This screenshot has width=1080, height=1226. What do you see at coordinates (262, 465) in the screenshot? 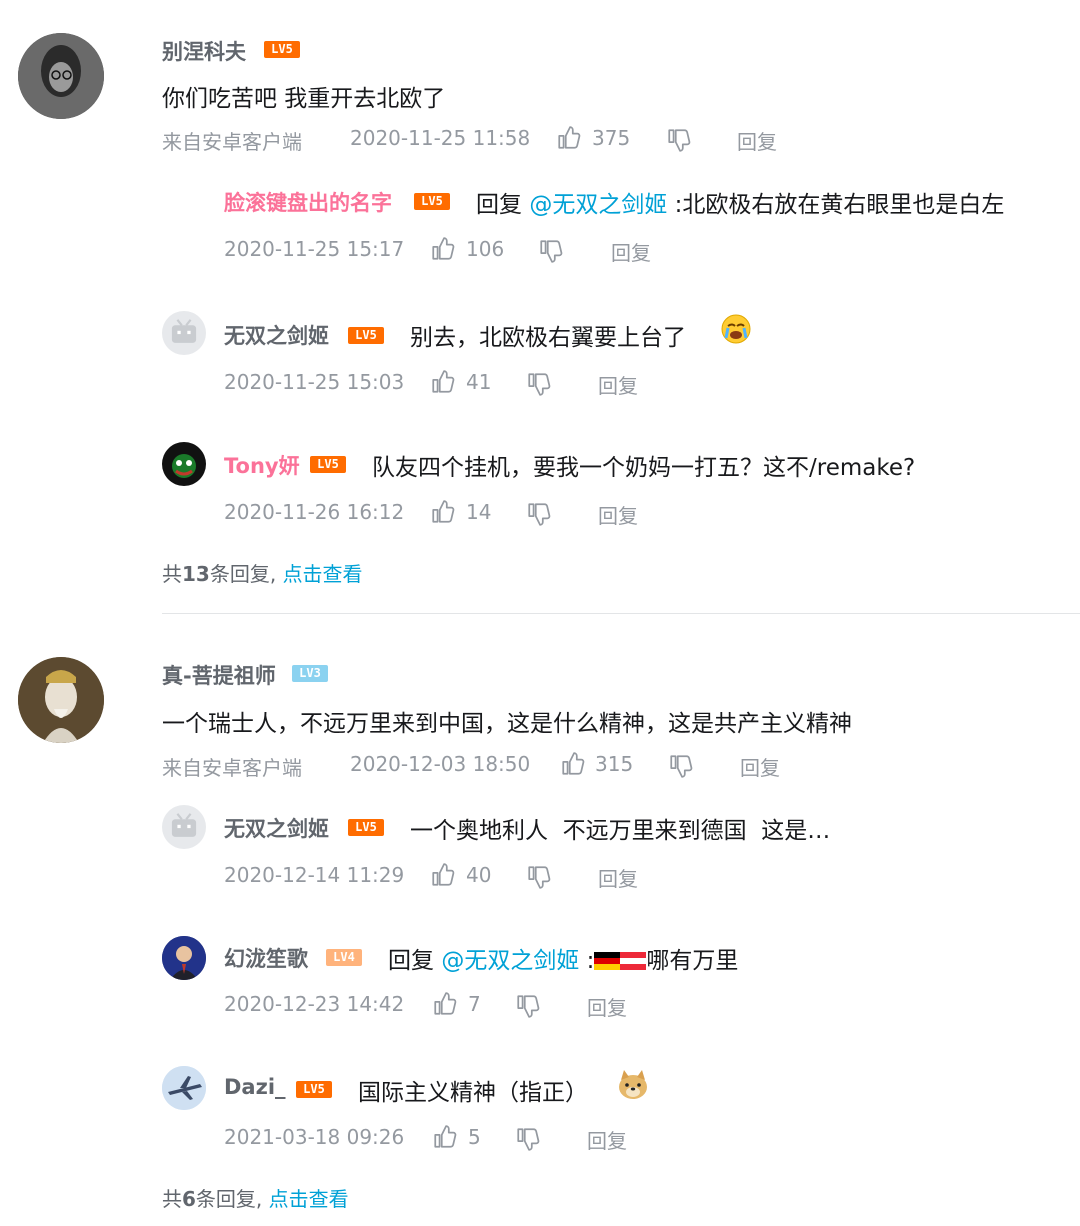
I see `reply-author: Tony妍` at bounding box center [262, 465].